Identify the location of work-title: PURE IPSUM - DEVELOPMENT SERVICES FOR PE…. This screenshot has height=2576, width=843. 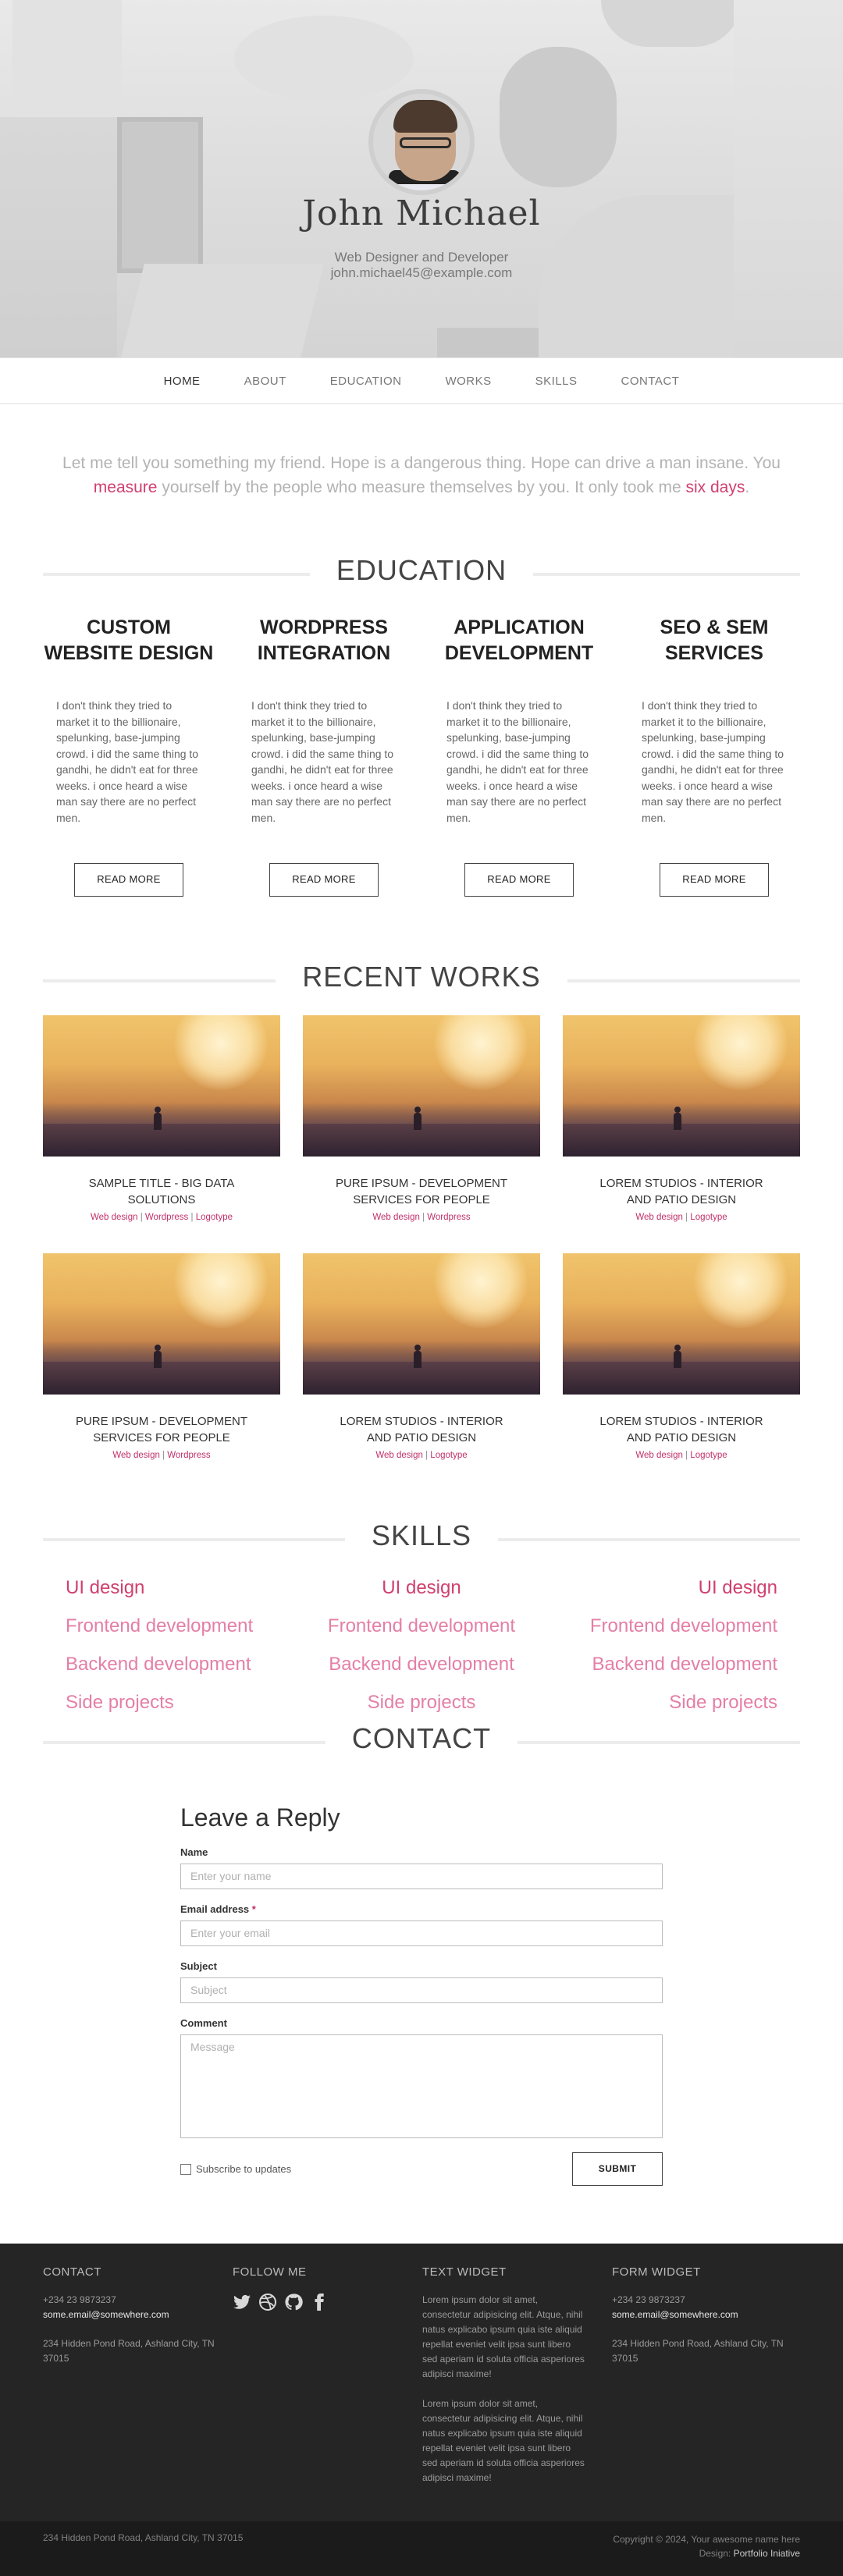
(161, 1429).